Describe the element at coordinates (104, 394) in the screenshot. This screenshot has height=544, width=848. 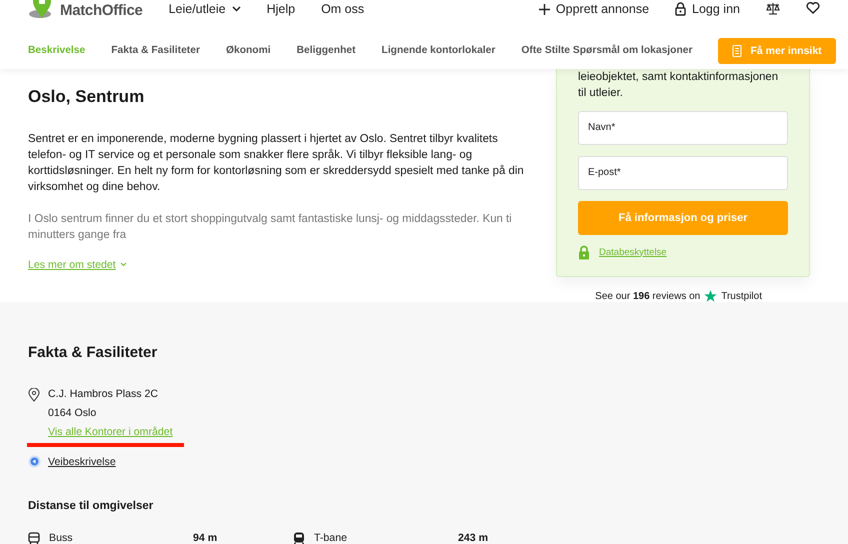
I see `address-text: C.J. Hambros Plass 2C` at that location.